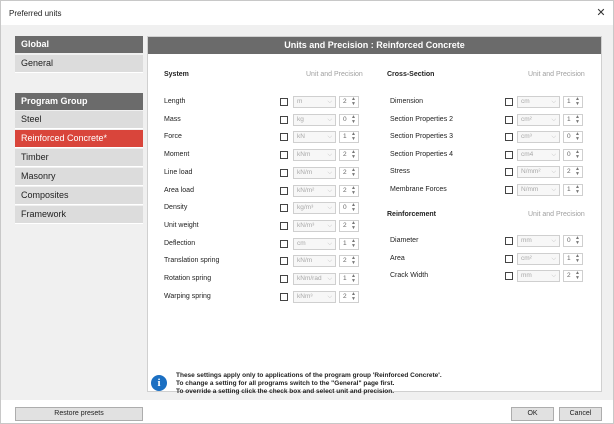 This screenshot has height=424, width=614. Describe the element at coordinates (601, 13) in the screenshot. I see `close-icon: ✕` at that location.